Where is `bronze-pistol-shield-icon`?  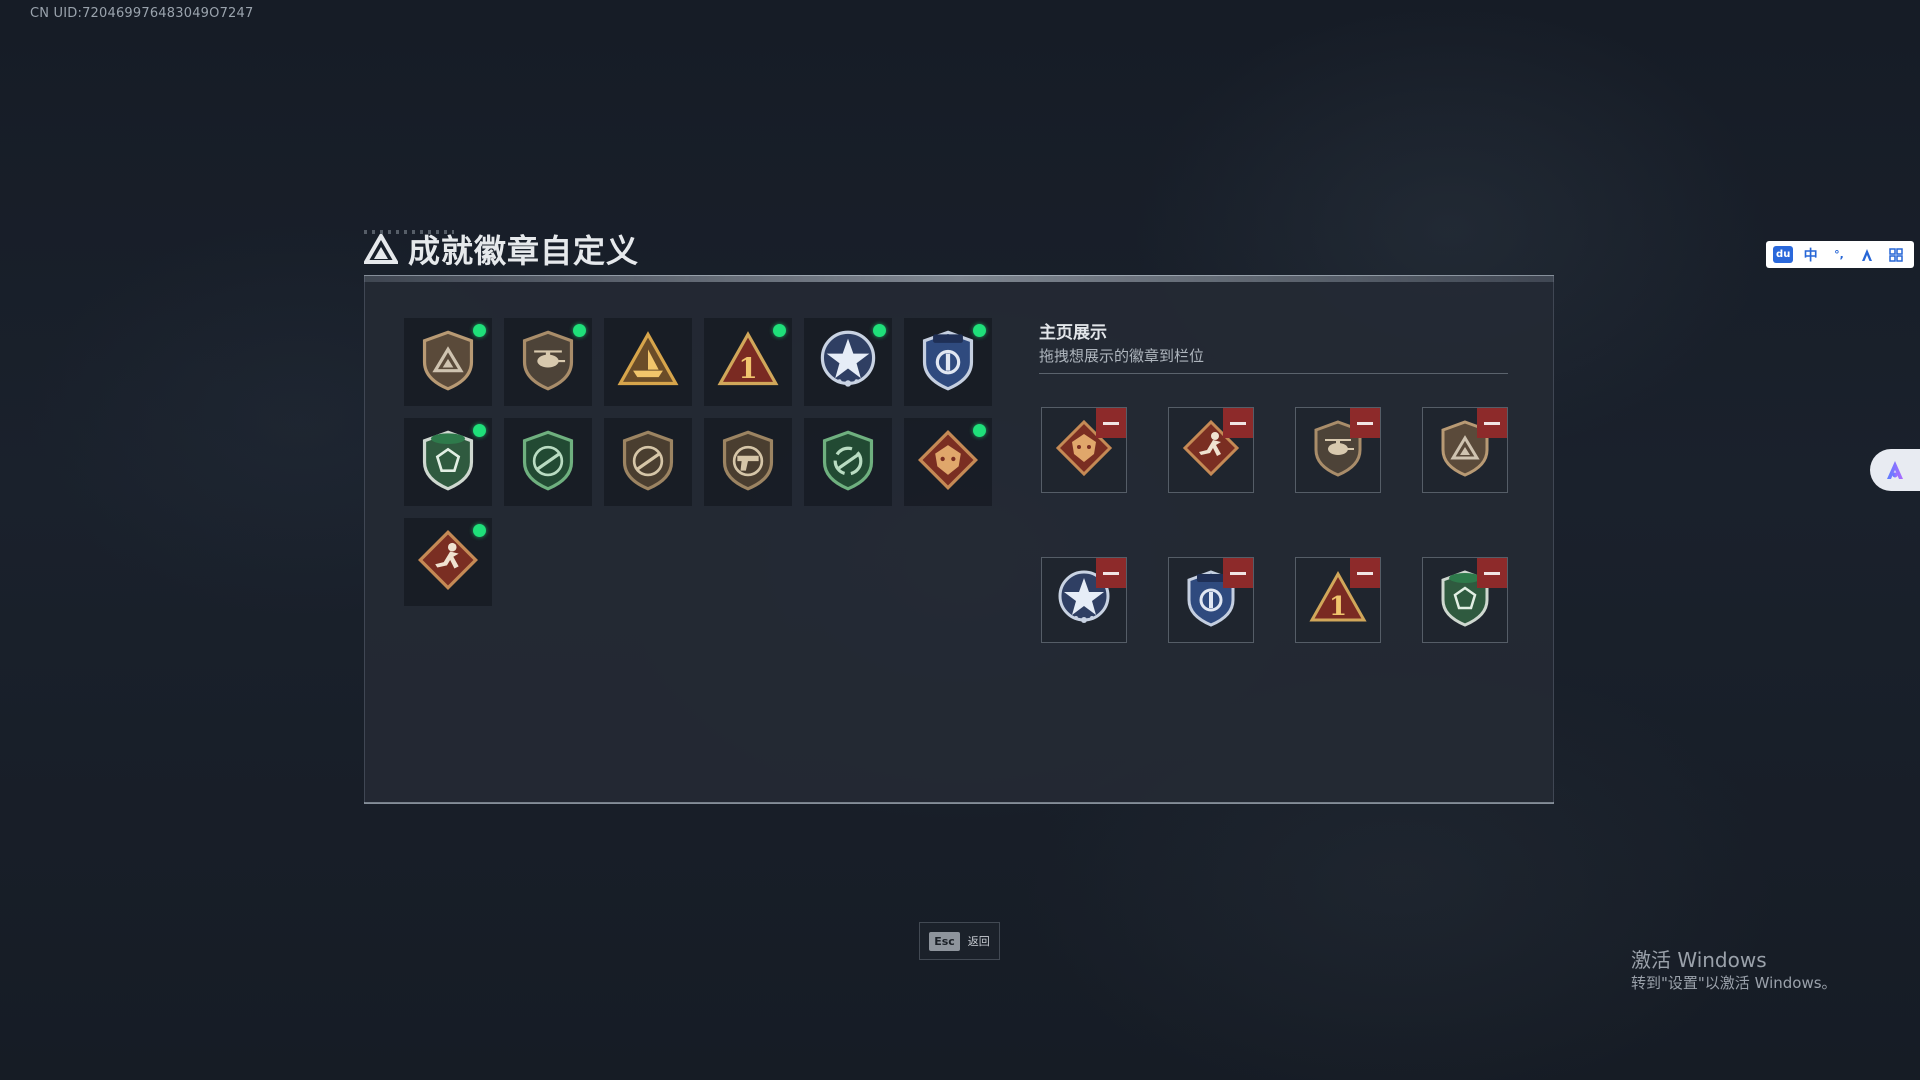 bronze-pistol-shield-icon is located at coordinates (748, 462).